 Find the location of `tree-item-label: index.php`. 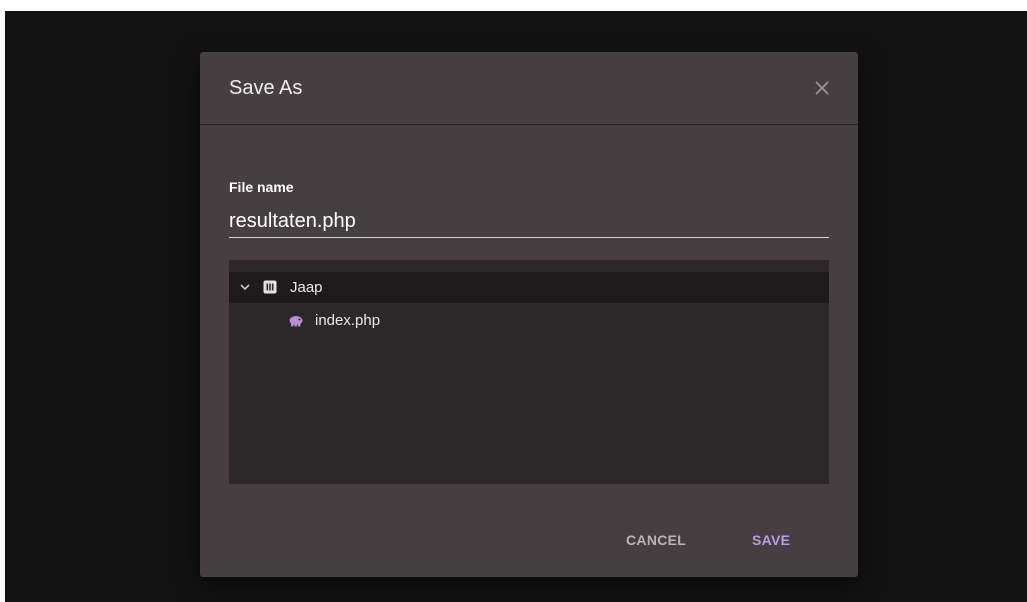

tree-item-label: index.php is located at coordinates (348, 320).